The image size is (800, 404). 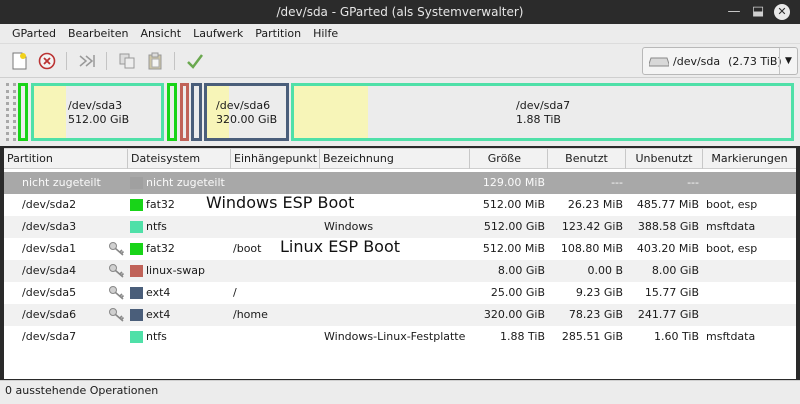 What do you see at coordinates (668, 226) in the screenshot?
I see `cell-unused: 388.58 GiB` at bounding box center [668, 226].